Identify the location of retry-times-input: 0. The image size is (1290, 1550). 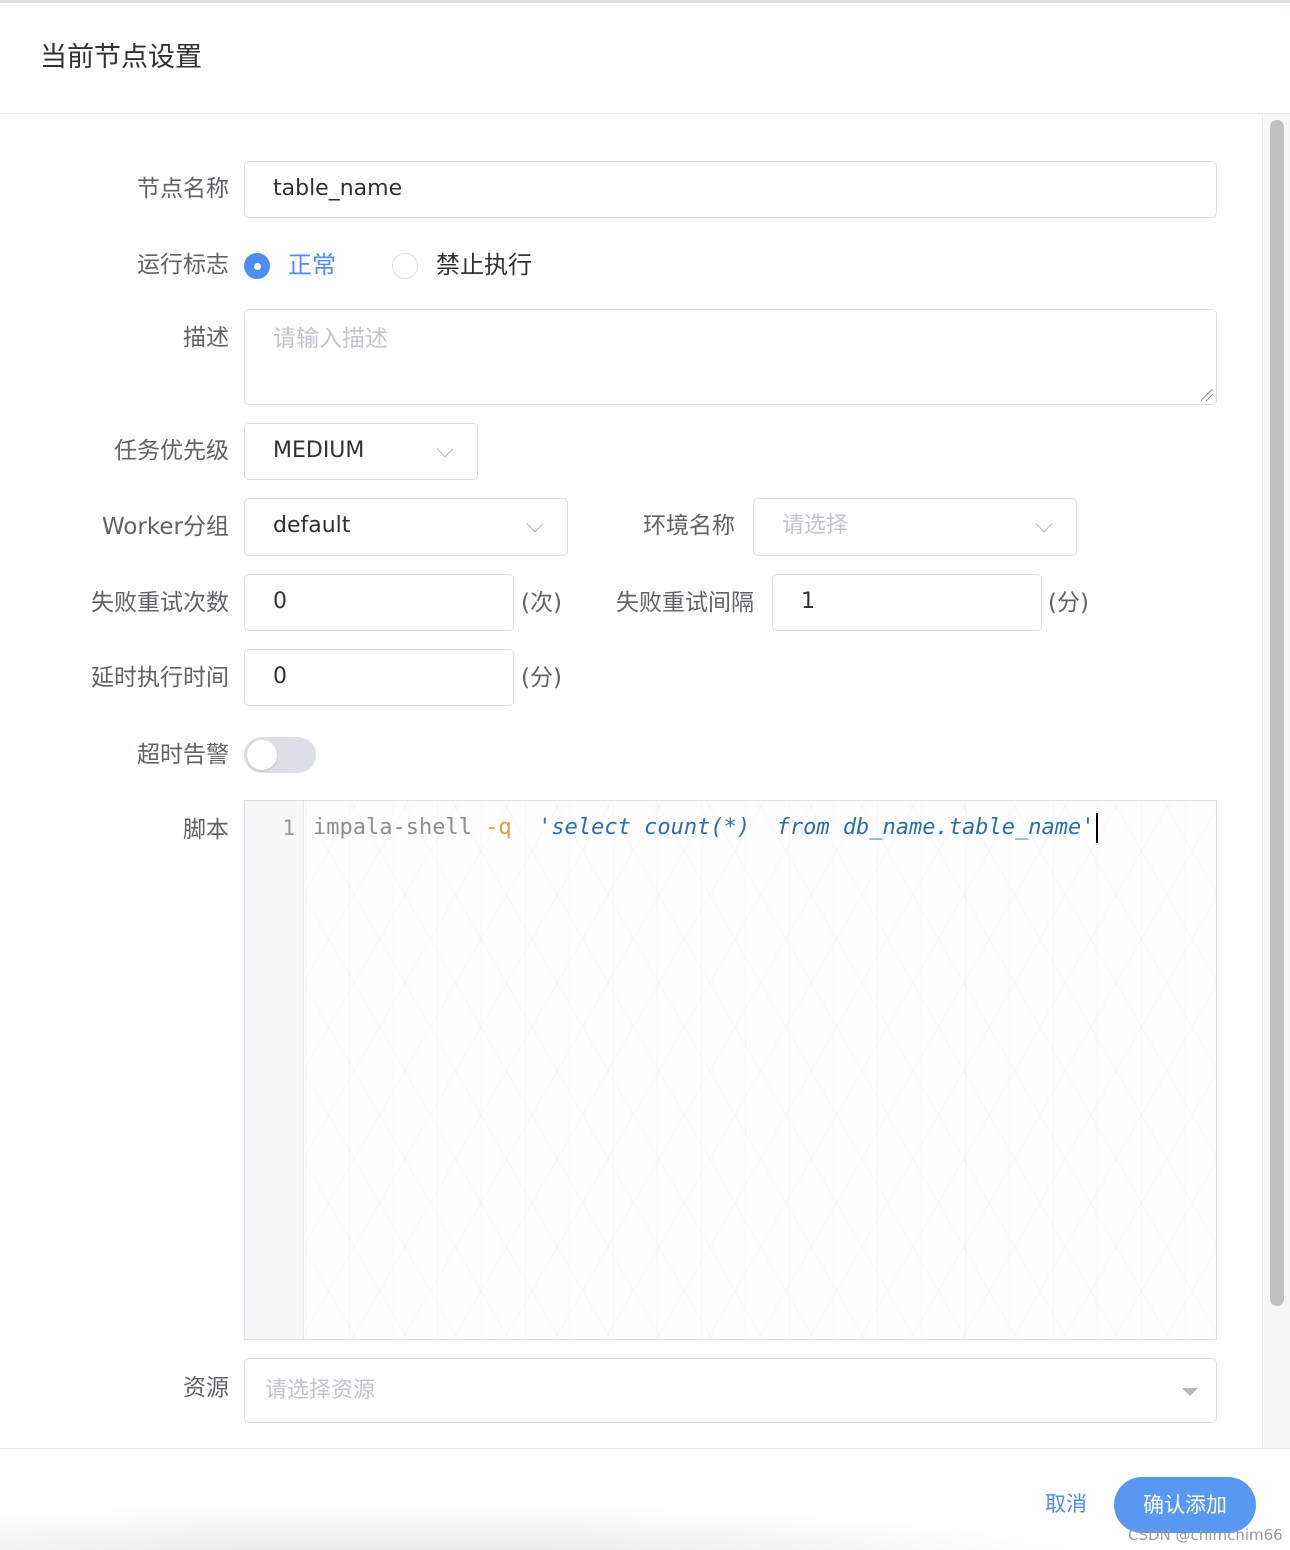
(379, 602).